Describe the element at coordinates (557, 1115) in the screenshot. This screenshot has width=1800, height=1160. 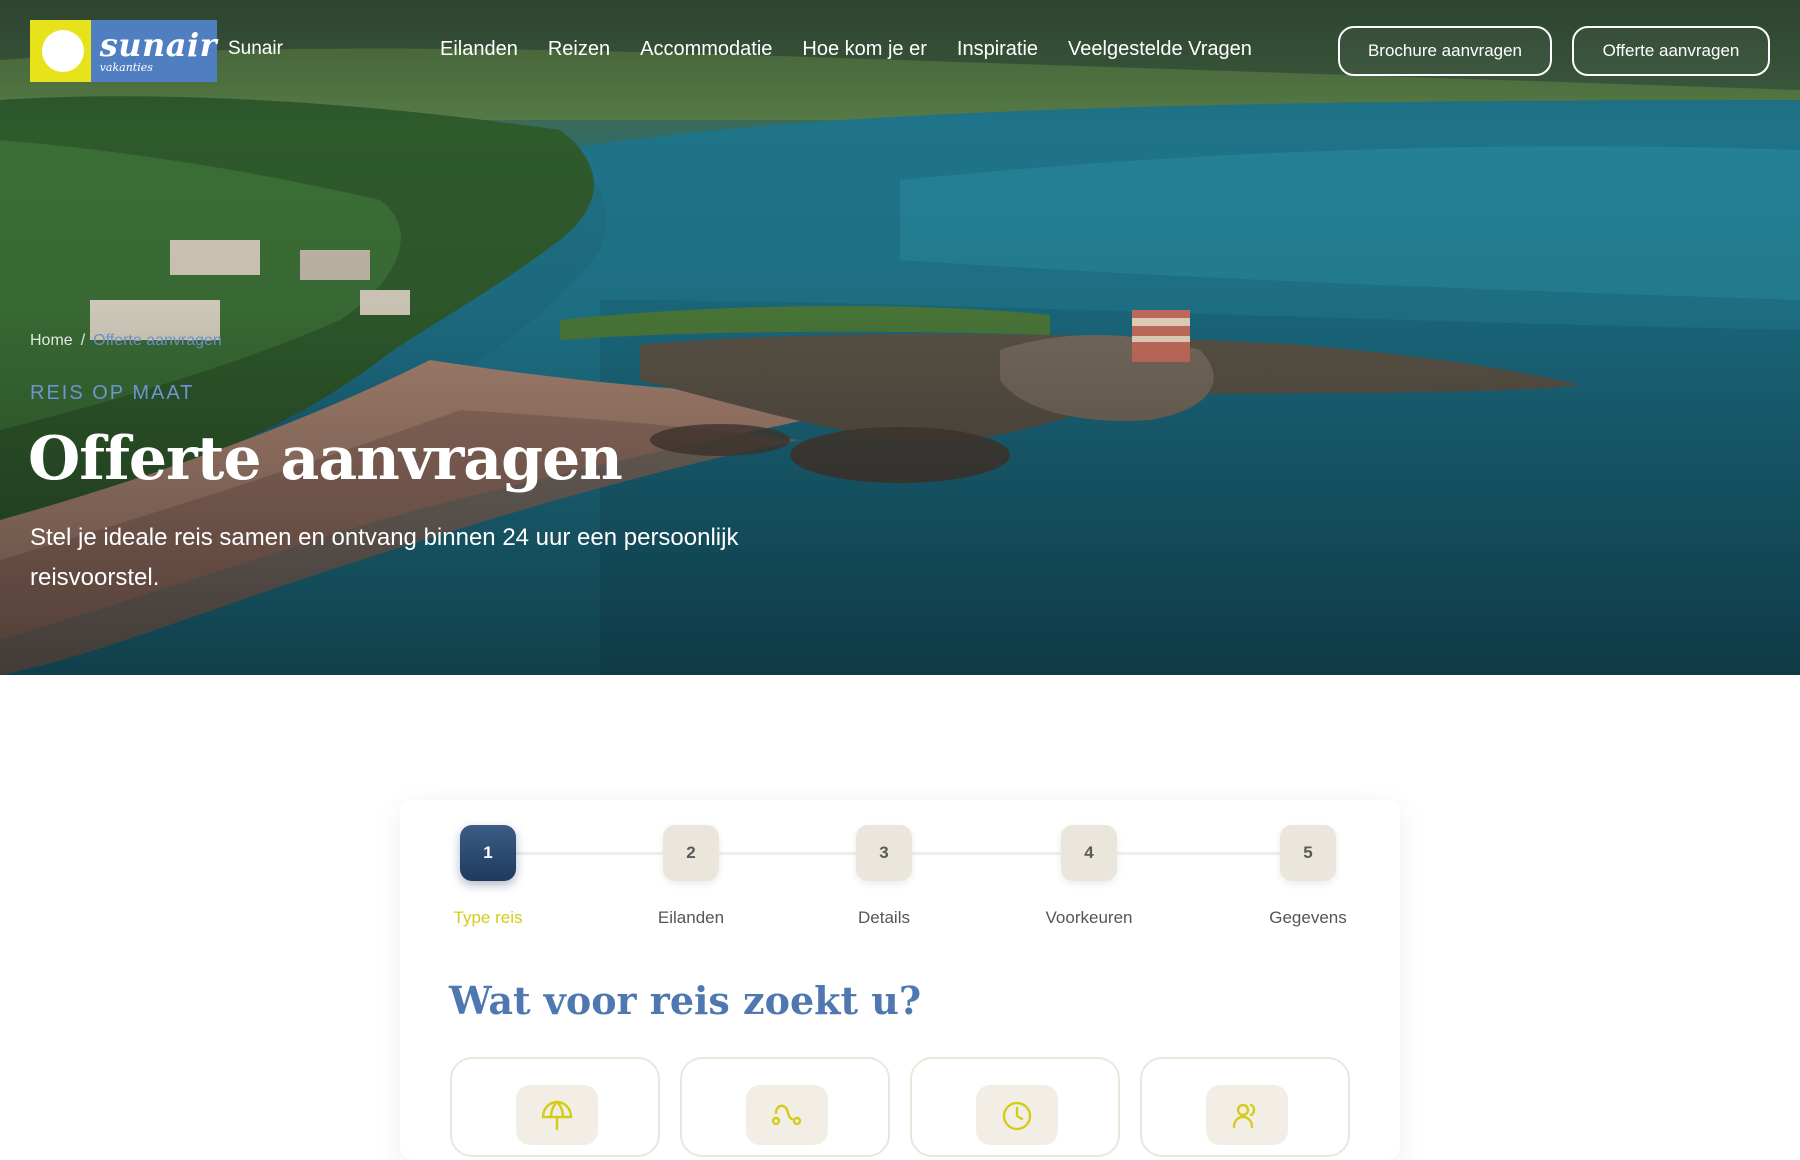
I see `umbrella-icon` at that location.